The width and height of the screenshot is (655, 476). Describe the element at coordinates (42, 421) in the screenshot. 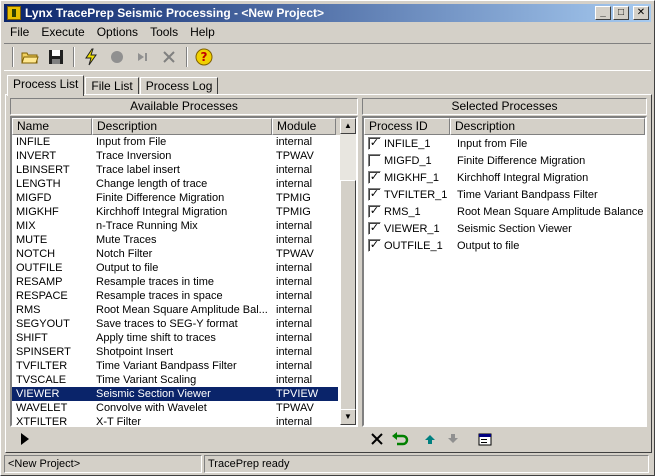

I see `process-name: XTFILTER` at that location.